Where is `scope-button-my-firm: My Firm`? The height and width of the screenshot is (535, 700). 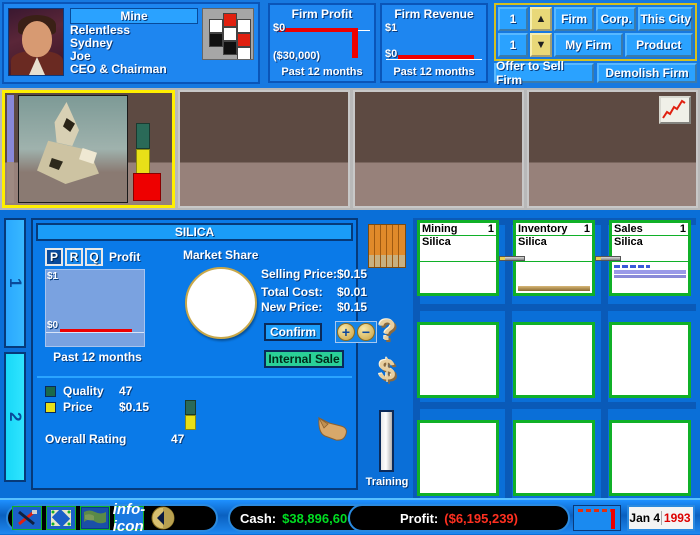
scope-button-my-firm: My Firm is located at coordinates (588, 45).